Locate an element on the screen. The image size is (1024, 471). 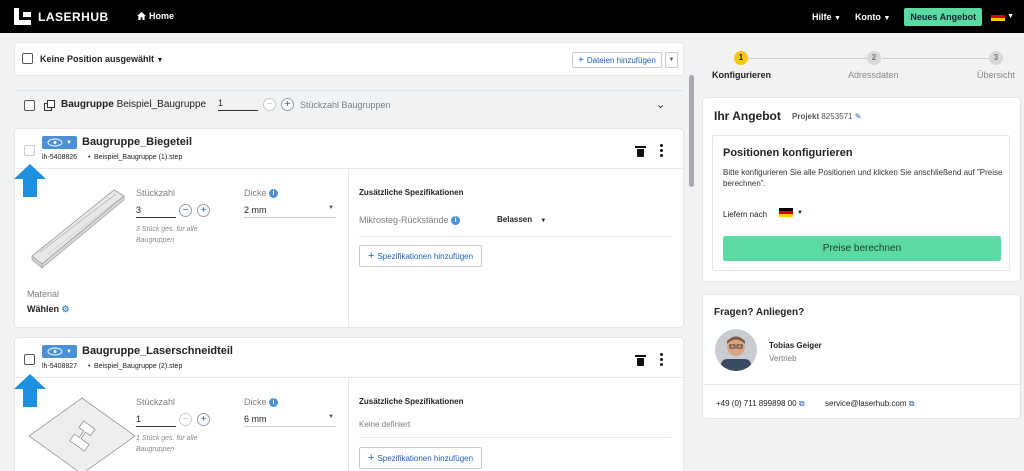
edit-pencil-icon: ✎ is located at coordinates (858, 116).